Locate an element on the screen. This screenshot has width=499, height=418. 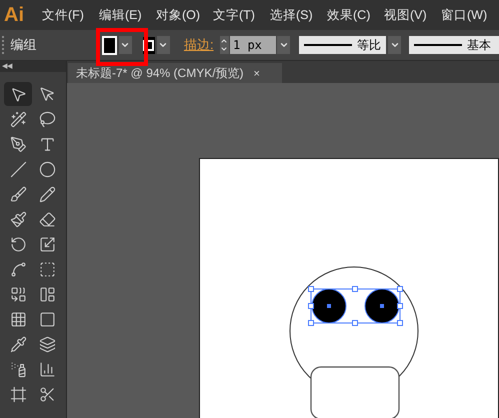
document-tab: 未标题-7* @ 94% (CMYK/预览) × is located at coordinates (175, 73).